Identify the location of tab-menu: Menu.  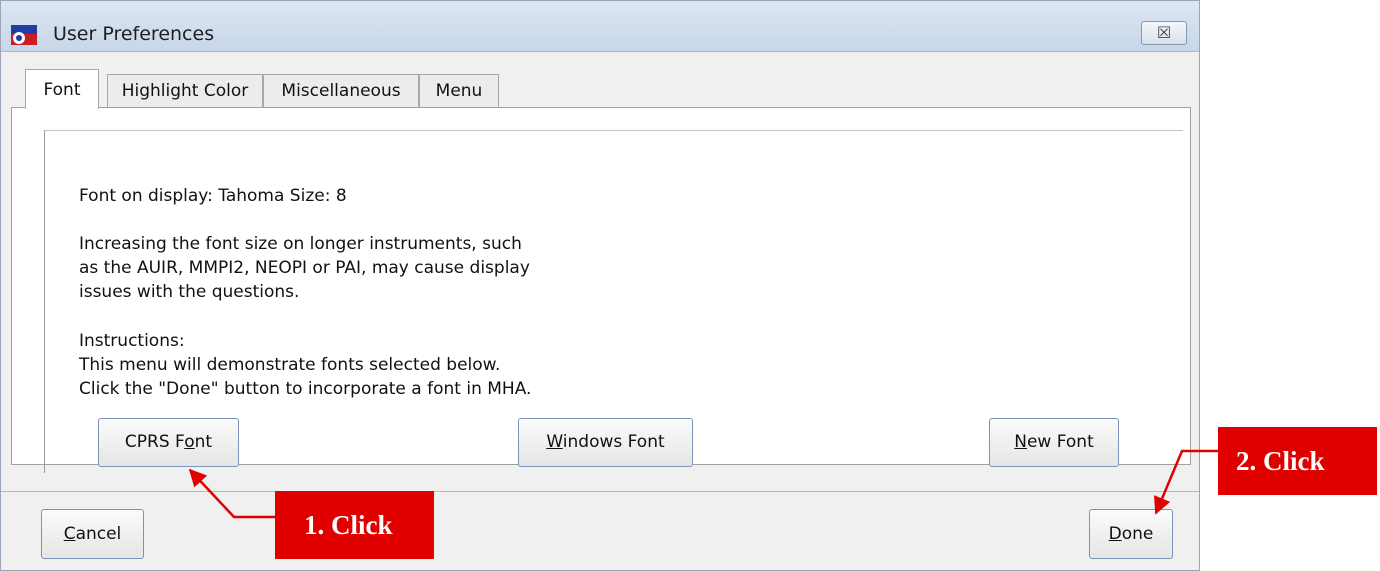
(459, 90).